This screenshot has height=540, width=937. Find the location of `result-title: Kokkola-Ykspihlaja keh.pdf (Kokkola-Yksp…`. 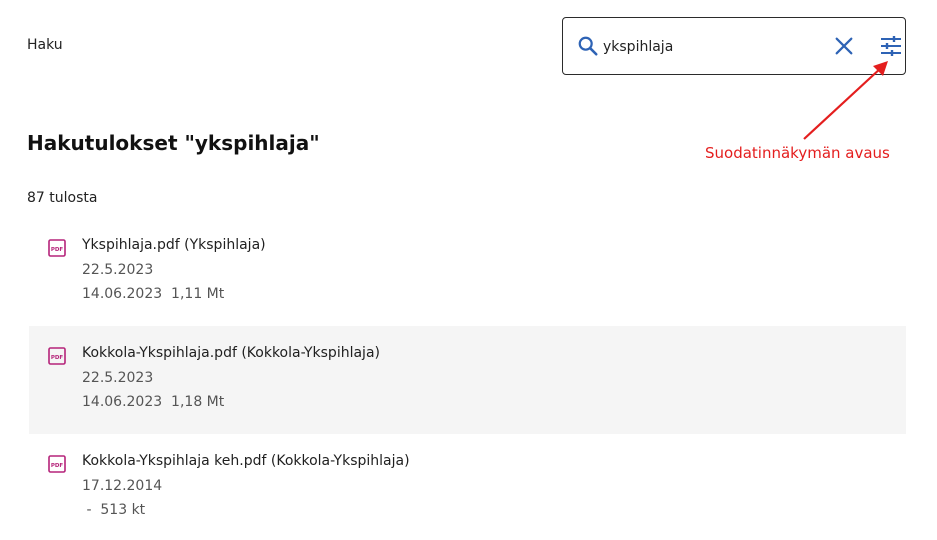

result-title: Kokkola-Ykspihlaja keh.pdf (Kokkola-Yksp… is located at coordinates (246, 461).